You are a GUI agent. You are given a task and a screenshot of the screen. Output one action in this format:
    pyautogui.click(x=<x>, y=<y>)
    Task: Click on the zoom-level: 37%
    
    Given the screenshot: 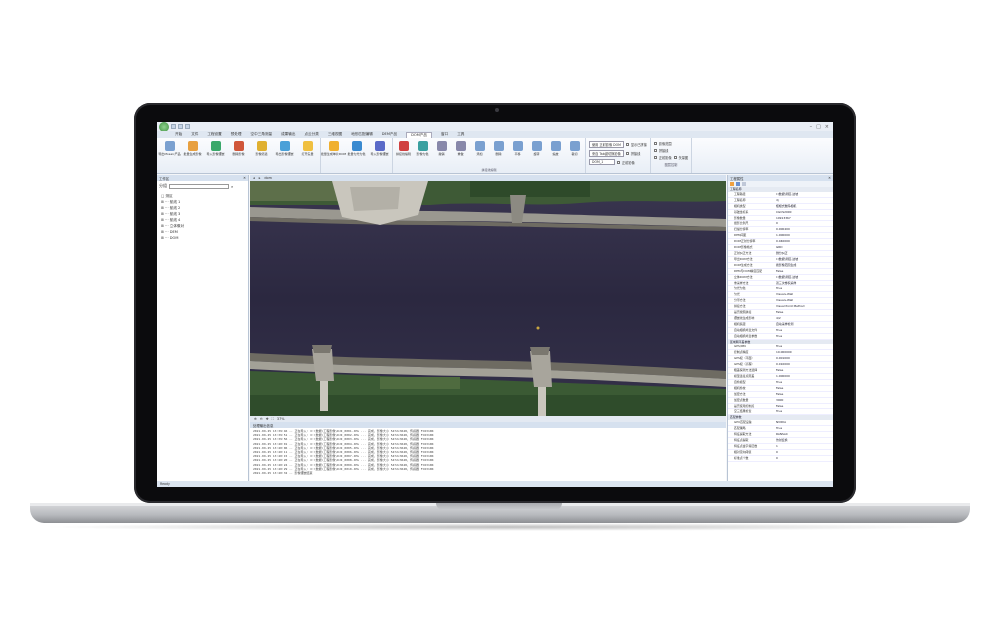 What is the action you would take?
    pyautogui.click(x=281, y=419)
    